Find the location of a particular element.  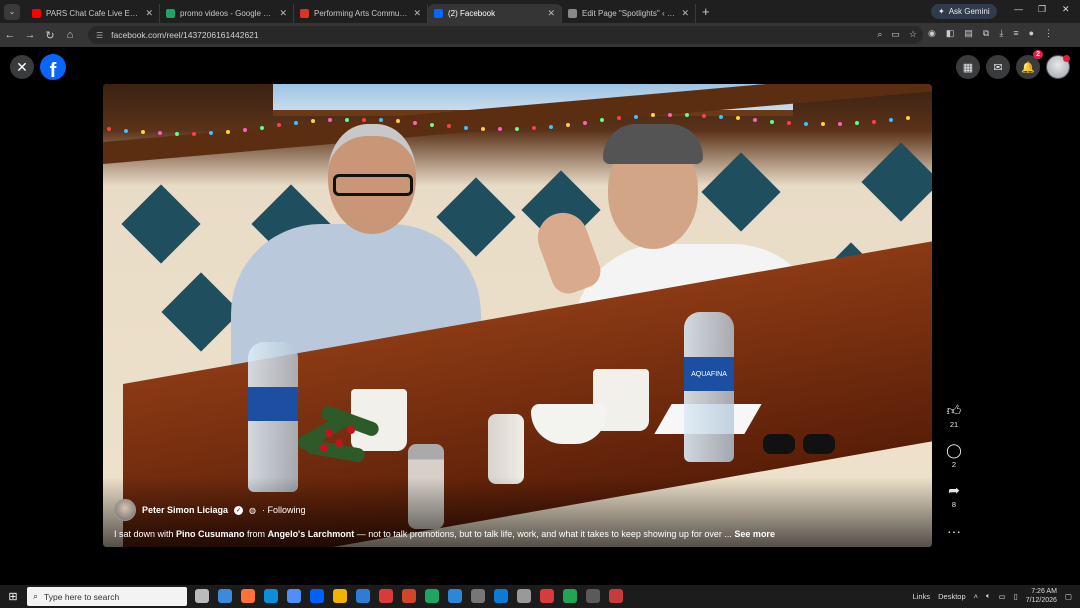

search-icon: ⌕ is located at coordinates (36, 596).